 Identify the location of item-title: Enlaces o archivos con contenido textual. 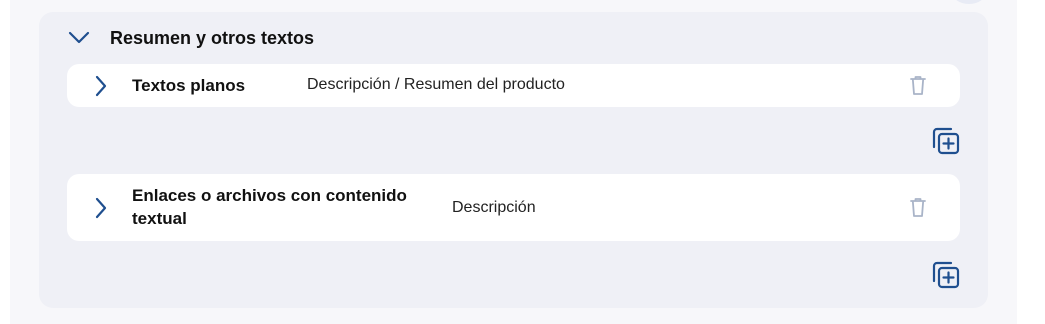
(269, 207).